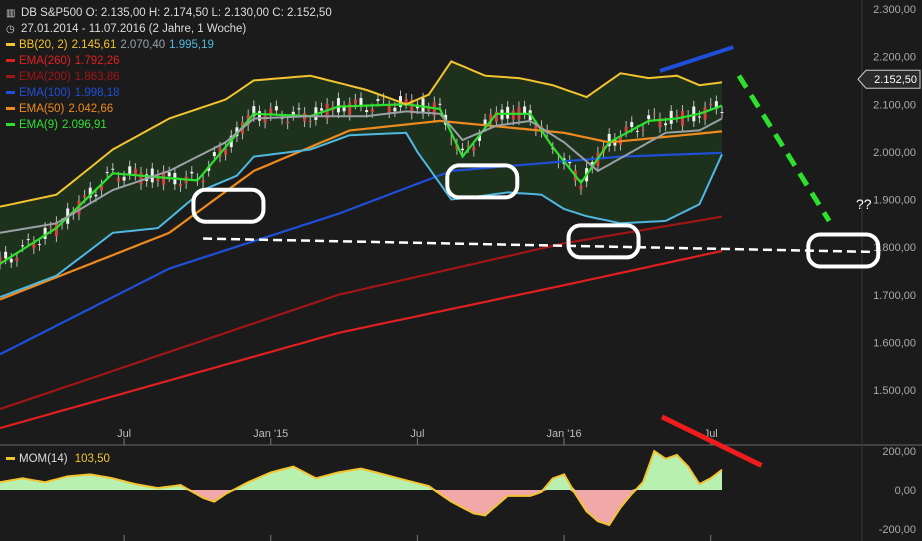  Describe the element at coordinates (894, 343) in the screenshot. I see `y-tick-label: 1.600,00` at that location.